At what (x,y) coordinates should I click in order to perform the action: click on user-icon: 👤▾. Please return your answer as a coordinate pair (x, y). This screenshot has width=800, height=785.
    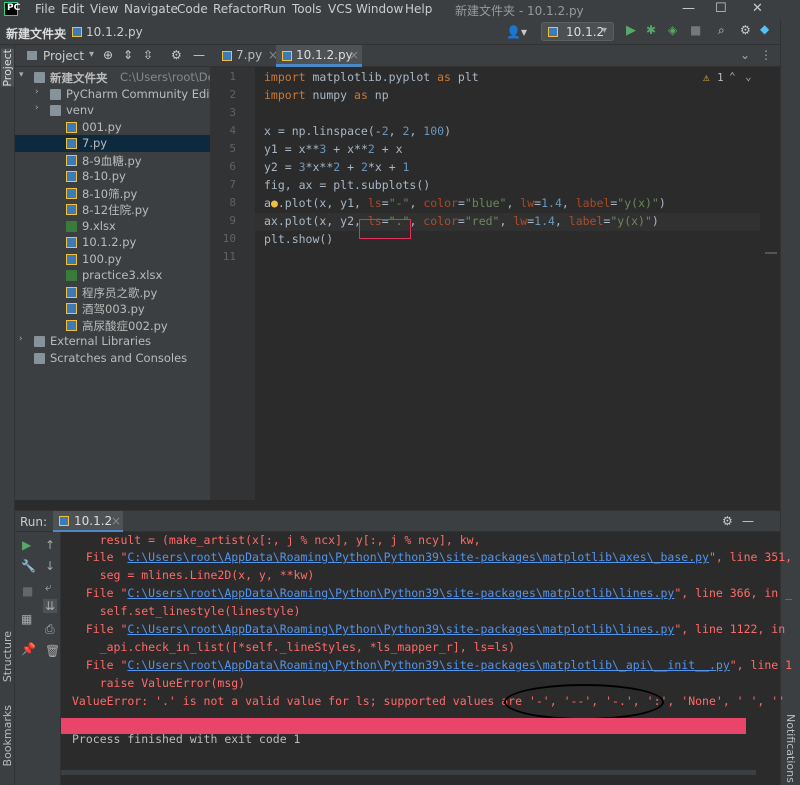
    Looking at the image, I should click on (516, 32).